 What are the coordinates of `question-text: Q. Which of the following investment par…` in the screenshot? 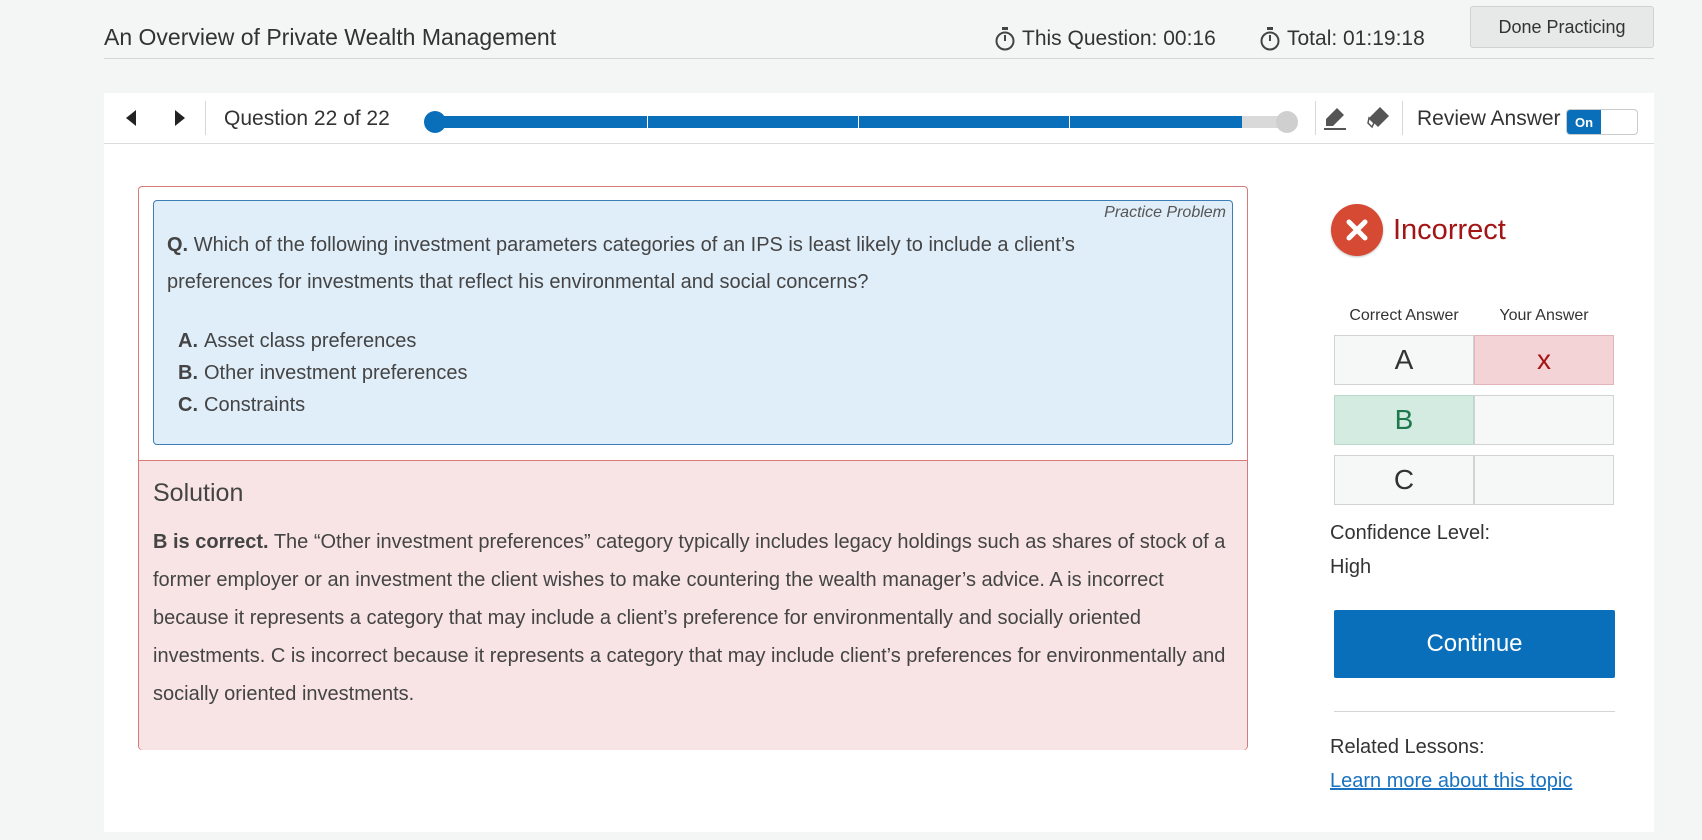 It's located at (667, 264).